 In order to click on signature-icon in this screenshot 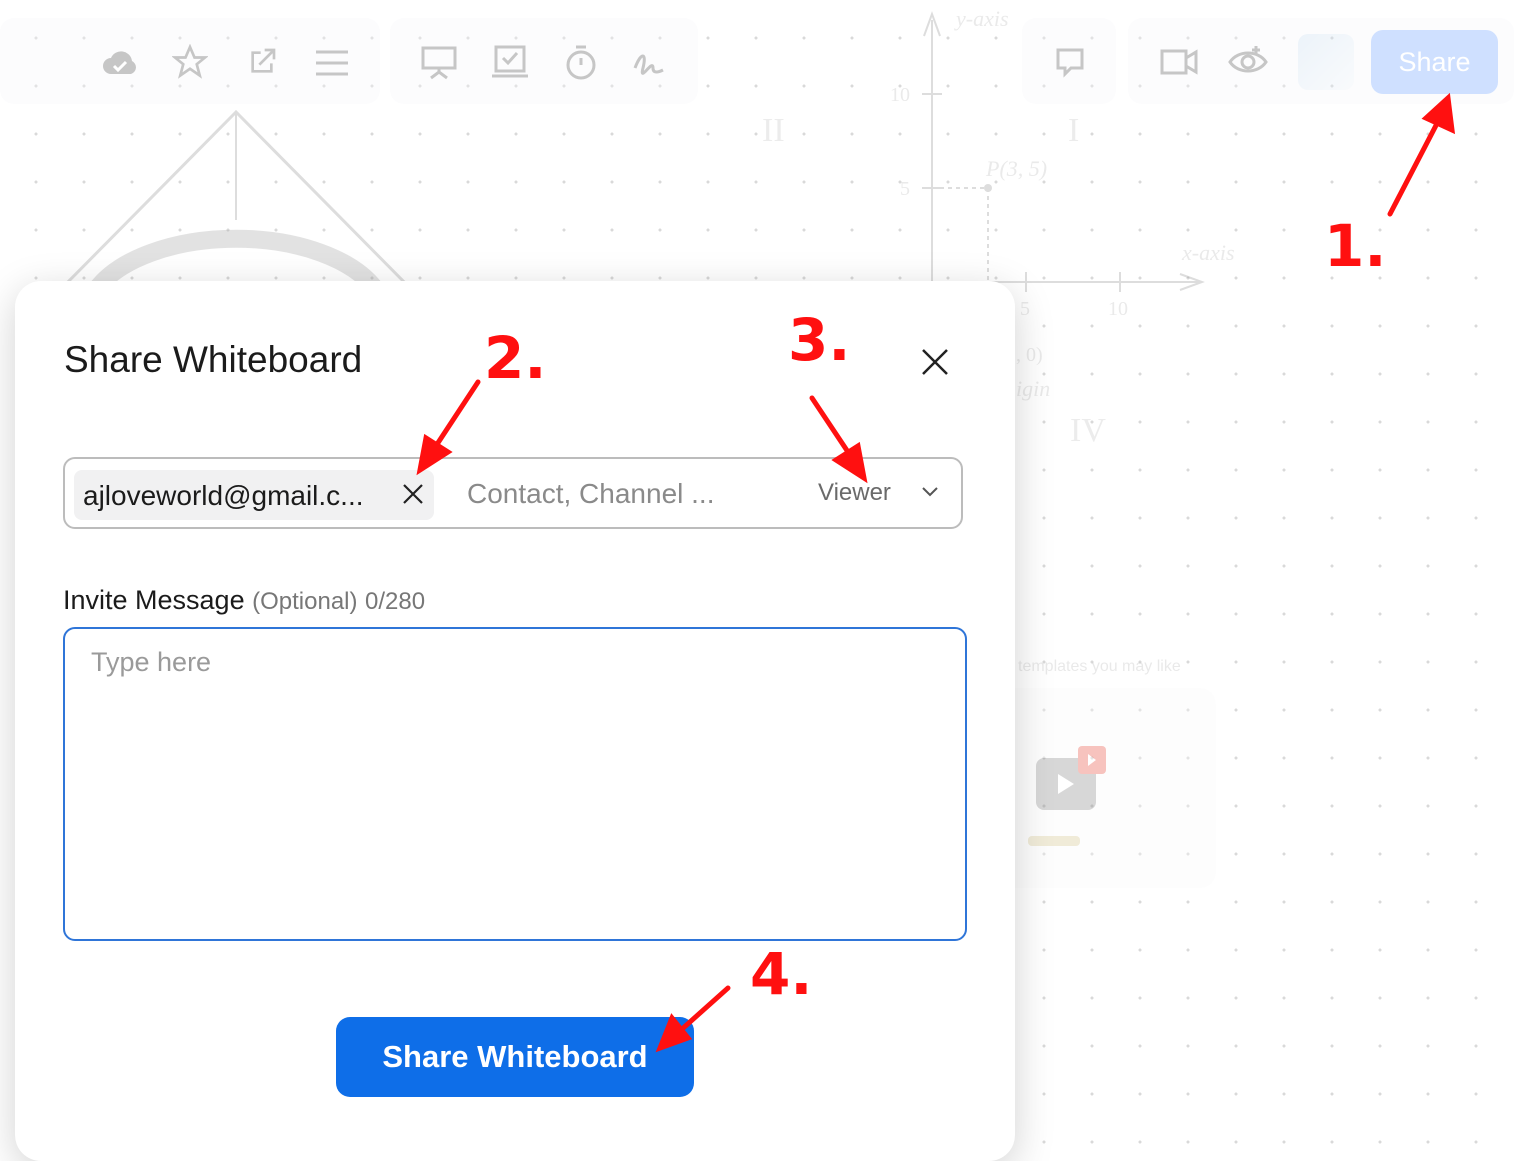, I will do `click(649, 63)`.